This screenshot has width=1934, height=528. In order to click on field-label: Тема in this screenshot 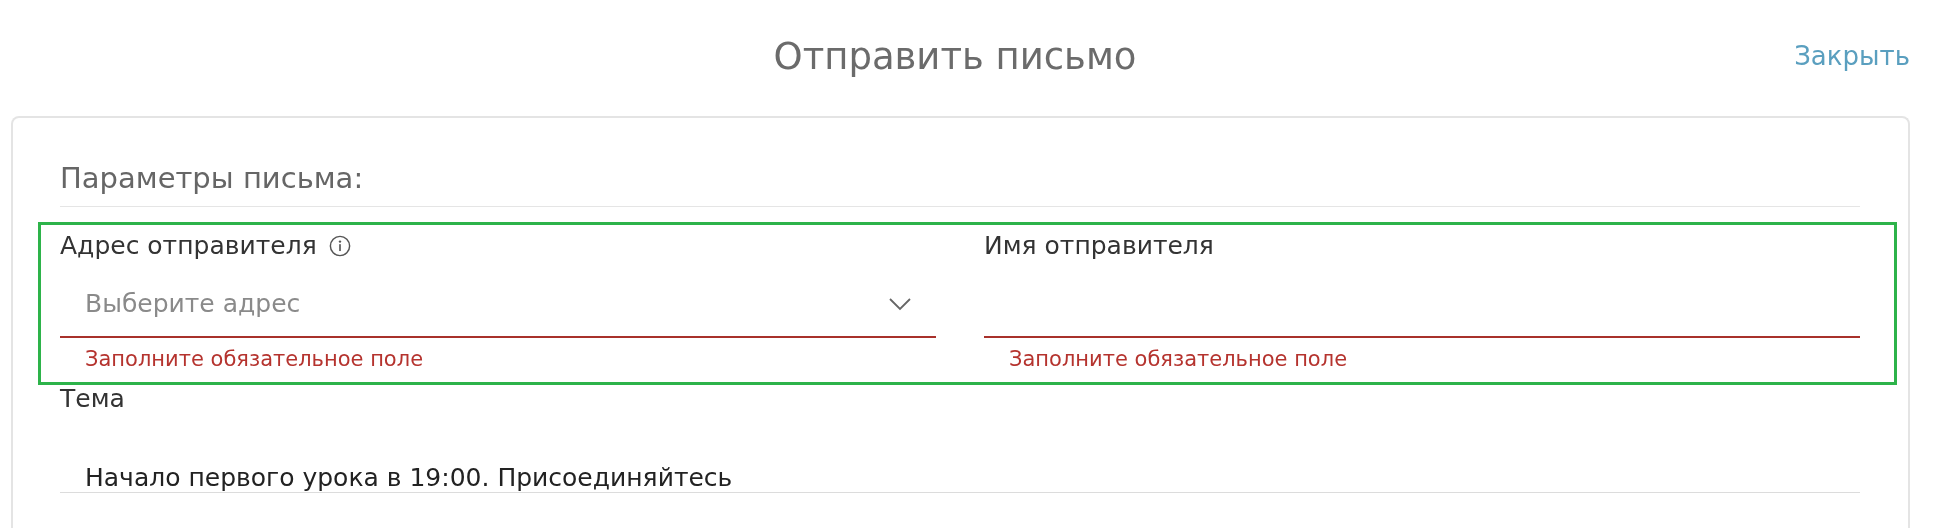, I will do `click(92, 399)`.